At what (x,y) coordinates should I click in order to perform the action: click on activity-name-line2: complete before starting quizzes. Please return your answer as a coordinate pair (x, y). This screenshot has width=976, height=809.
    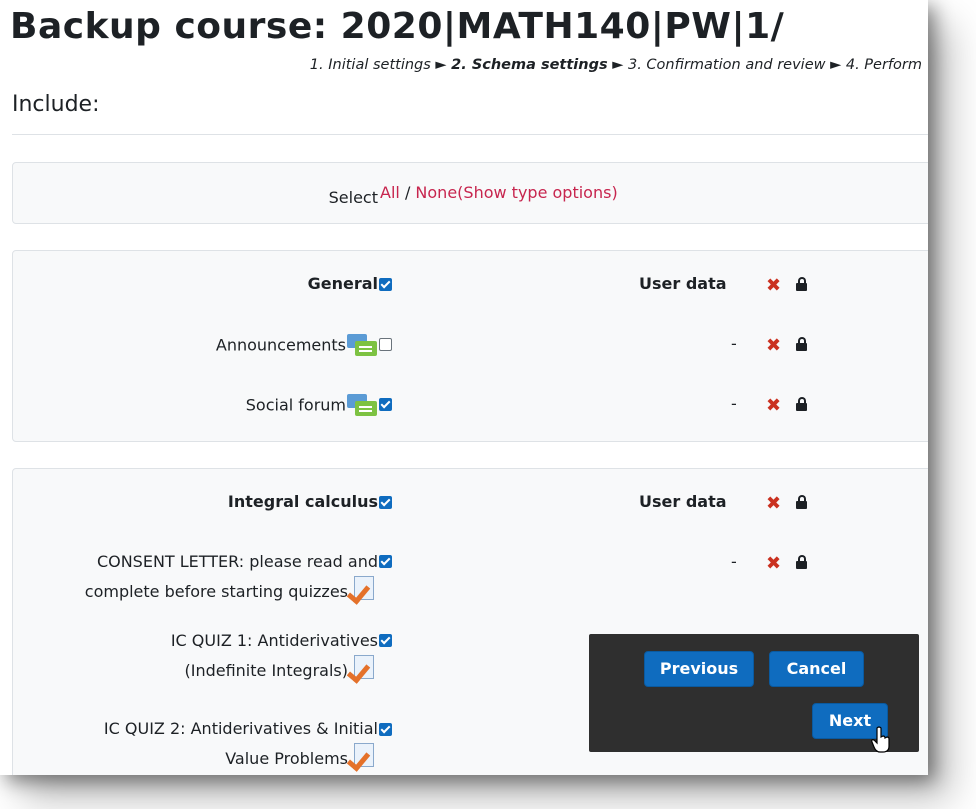
    Looking at the image, I should click on (216, 591).